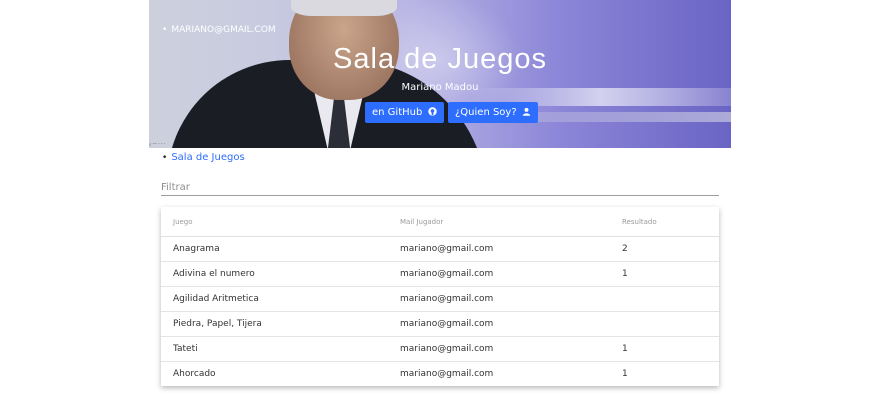 This screenshot has height=418, width=880. I want to click on cell-juego: Ahorcado, so click(194, 374).